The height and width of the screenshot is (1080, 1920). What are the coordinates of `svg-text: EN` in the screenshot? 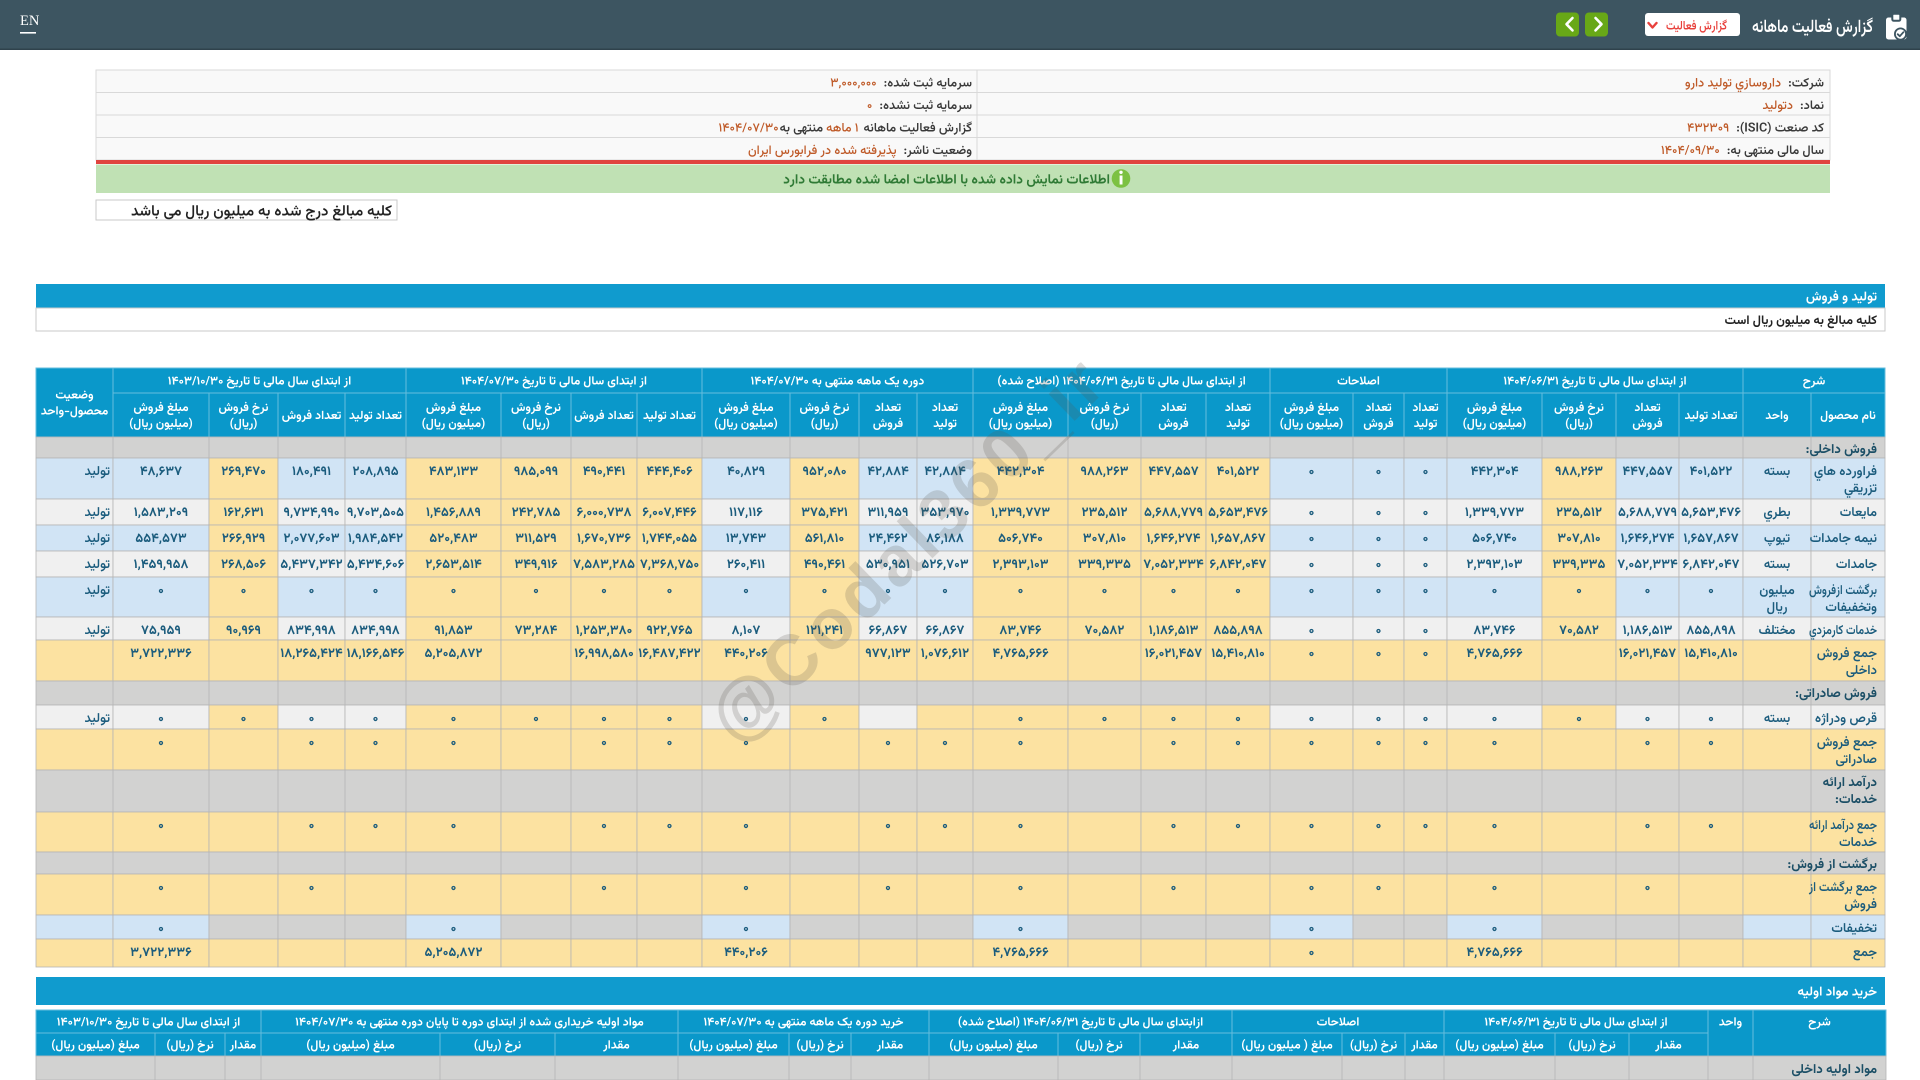 It's located at (30, 21).